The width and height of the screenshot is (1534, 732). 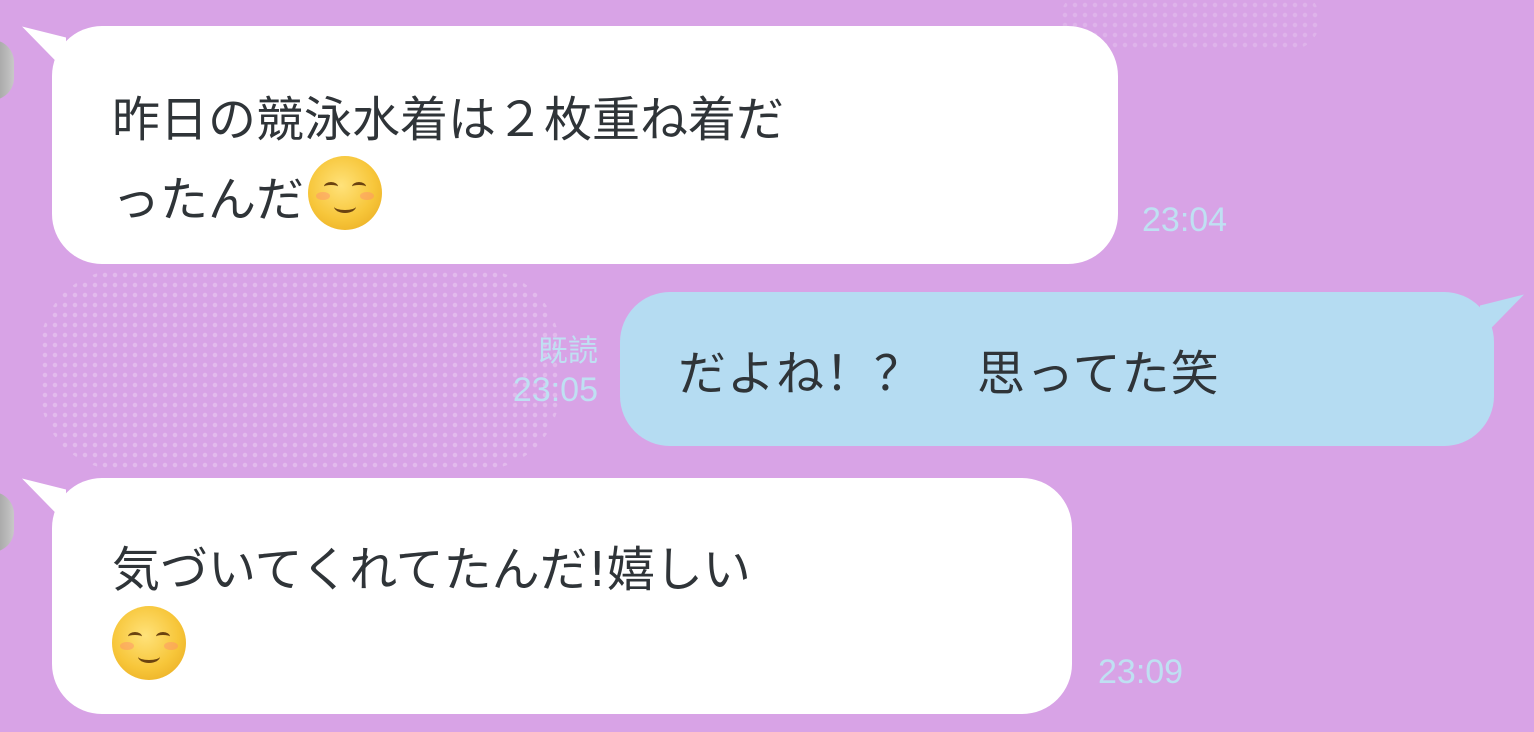 What do you see at coordinates (1141, 672) in the screenshot?
I see `message-timestamp: 23:09` at bounding box center [1141, 672].